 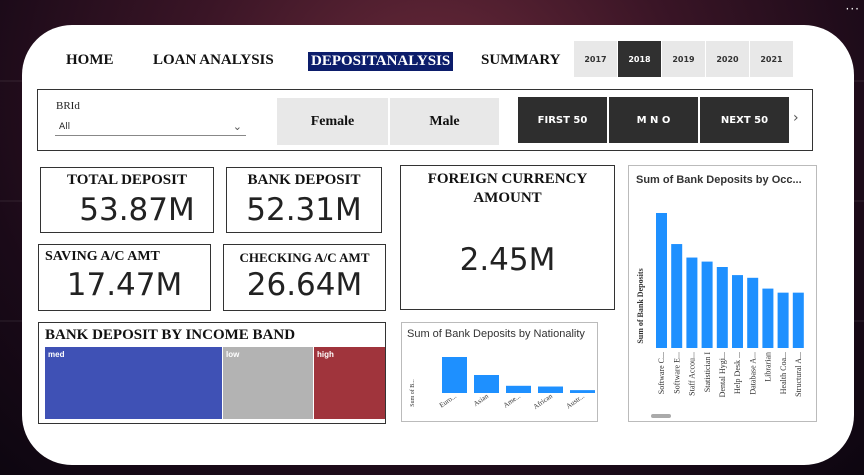 I want to click on first-50-button: FIRST 50, so click(x=562, y=120).